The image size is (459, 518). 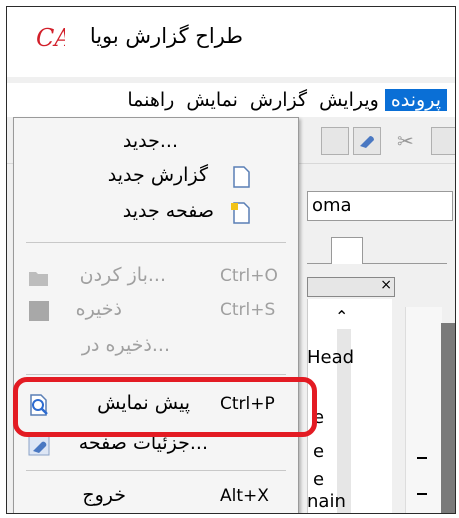 What do you see at coordinates (386, 285) in the screenshot?
I see `close-icon: ×` at bounding box center [386, 285].